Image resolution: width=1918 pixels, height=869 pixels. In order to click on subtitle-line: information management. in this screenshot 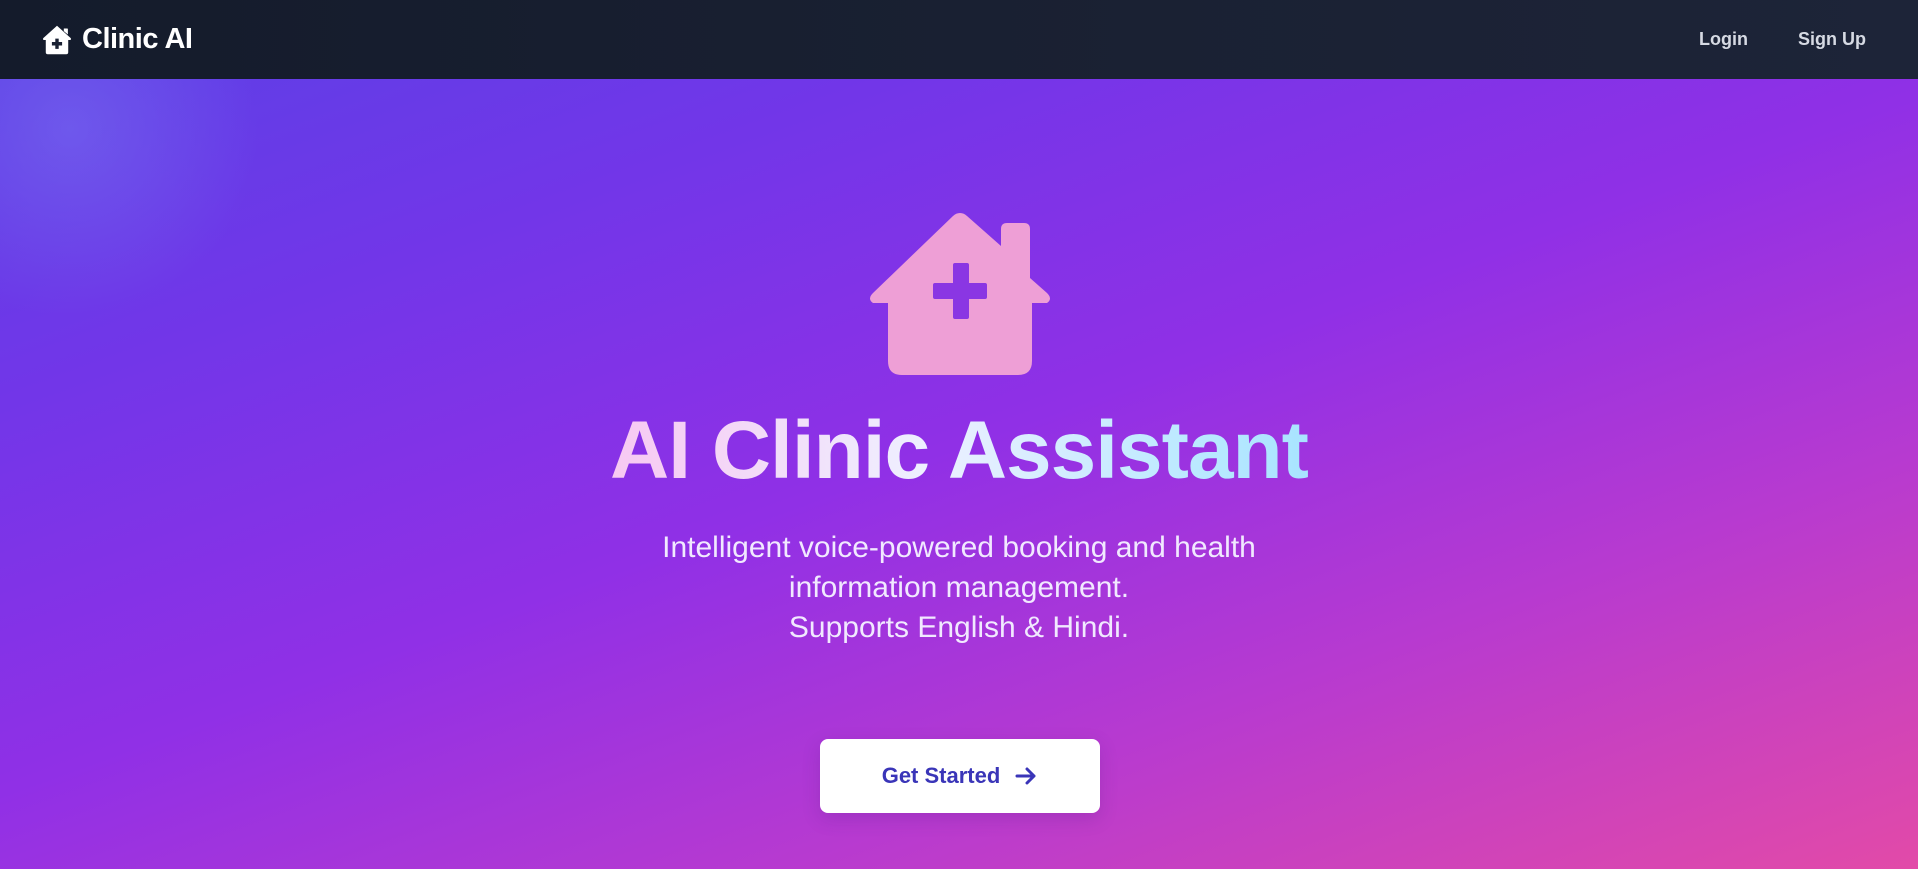, I will do `click(959, 587)`.